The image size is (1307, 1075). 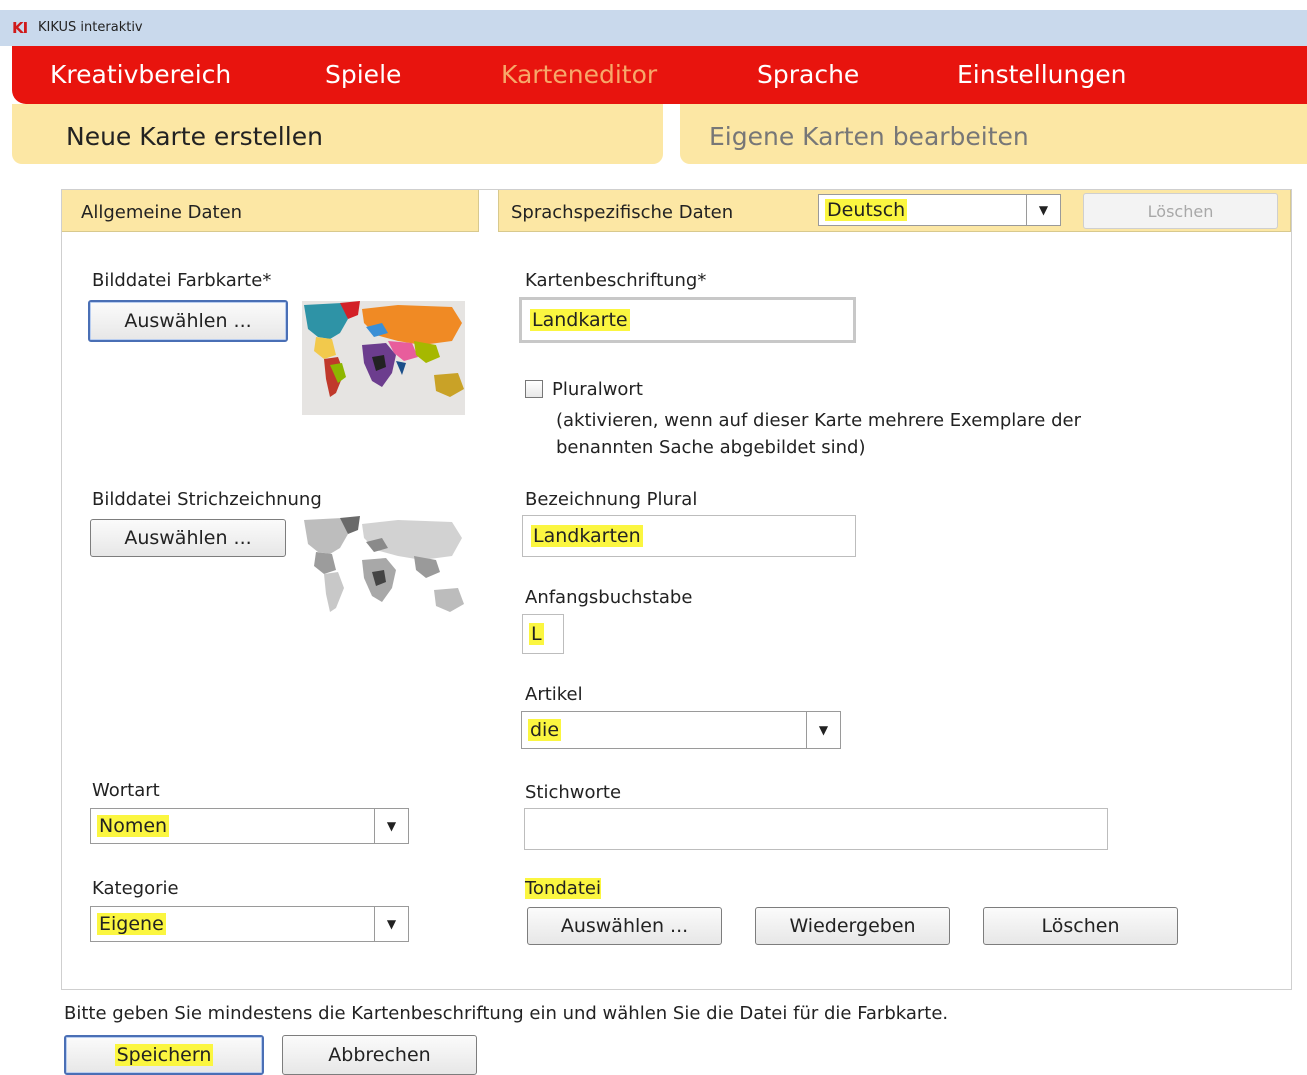 What do you see at coordinates (90, 27) in the screenshot?
I see `app-title: KIKUS interaktiv` at bounding box center [90, 27].